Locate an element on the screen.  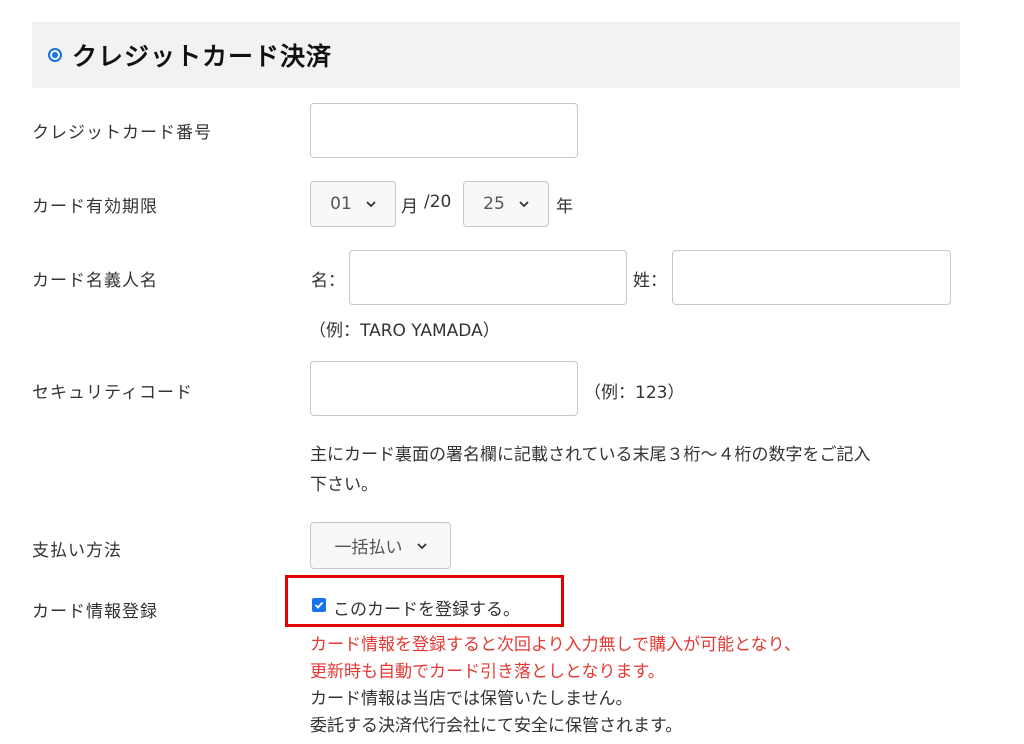
security-code-input is located at coordinates (444, 388).